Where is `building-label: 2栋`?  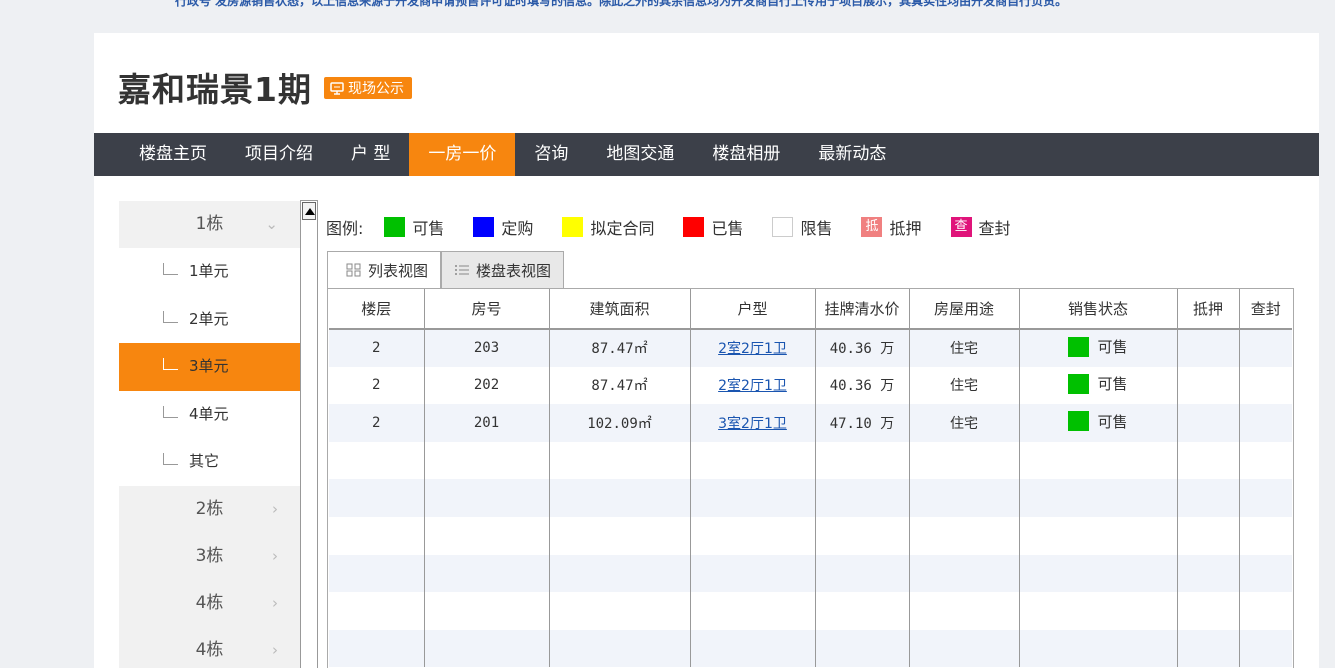
building-label: 2栋 is located at coordinates (209, 508).